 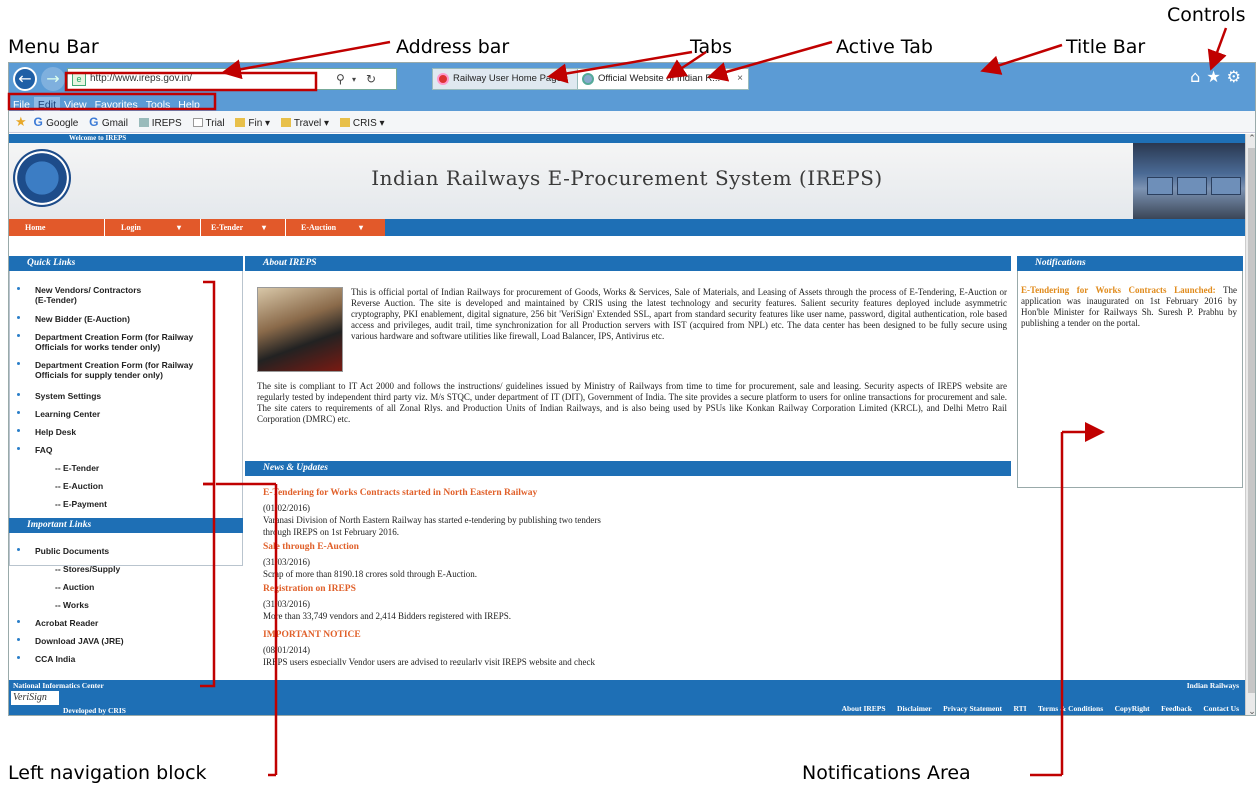 What do you see at coordinates (227, 227) in the screenshot?
I see `nav-e-tender: E-Tender` at bounding box center [227, 227].